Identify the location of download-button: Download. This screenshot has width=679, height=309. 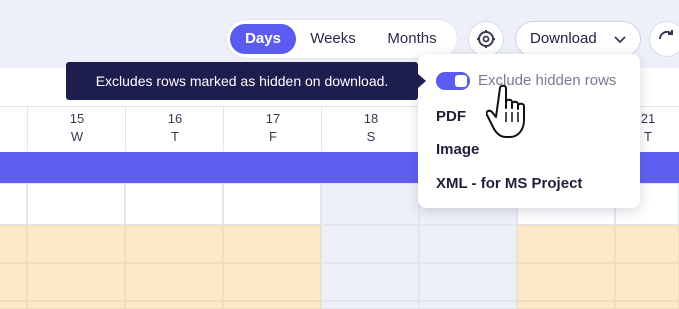
(578, 39).